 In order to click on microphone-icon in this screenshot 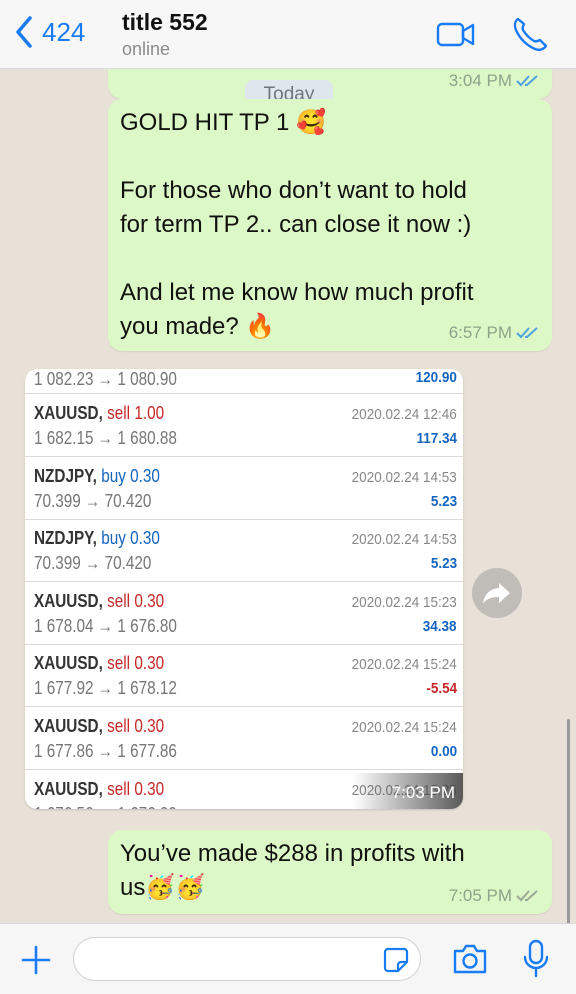, I will do `click(536, 959)`.